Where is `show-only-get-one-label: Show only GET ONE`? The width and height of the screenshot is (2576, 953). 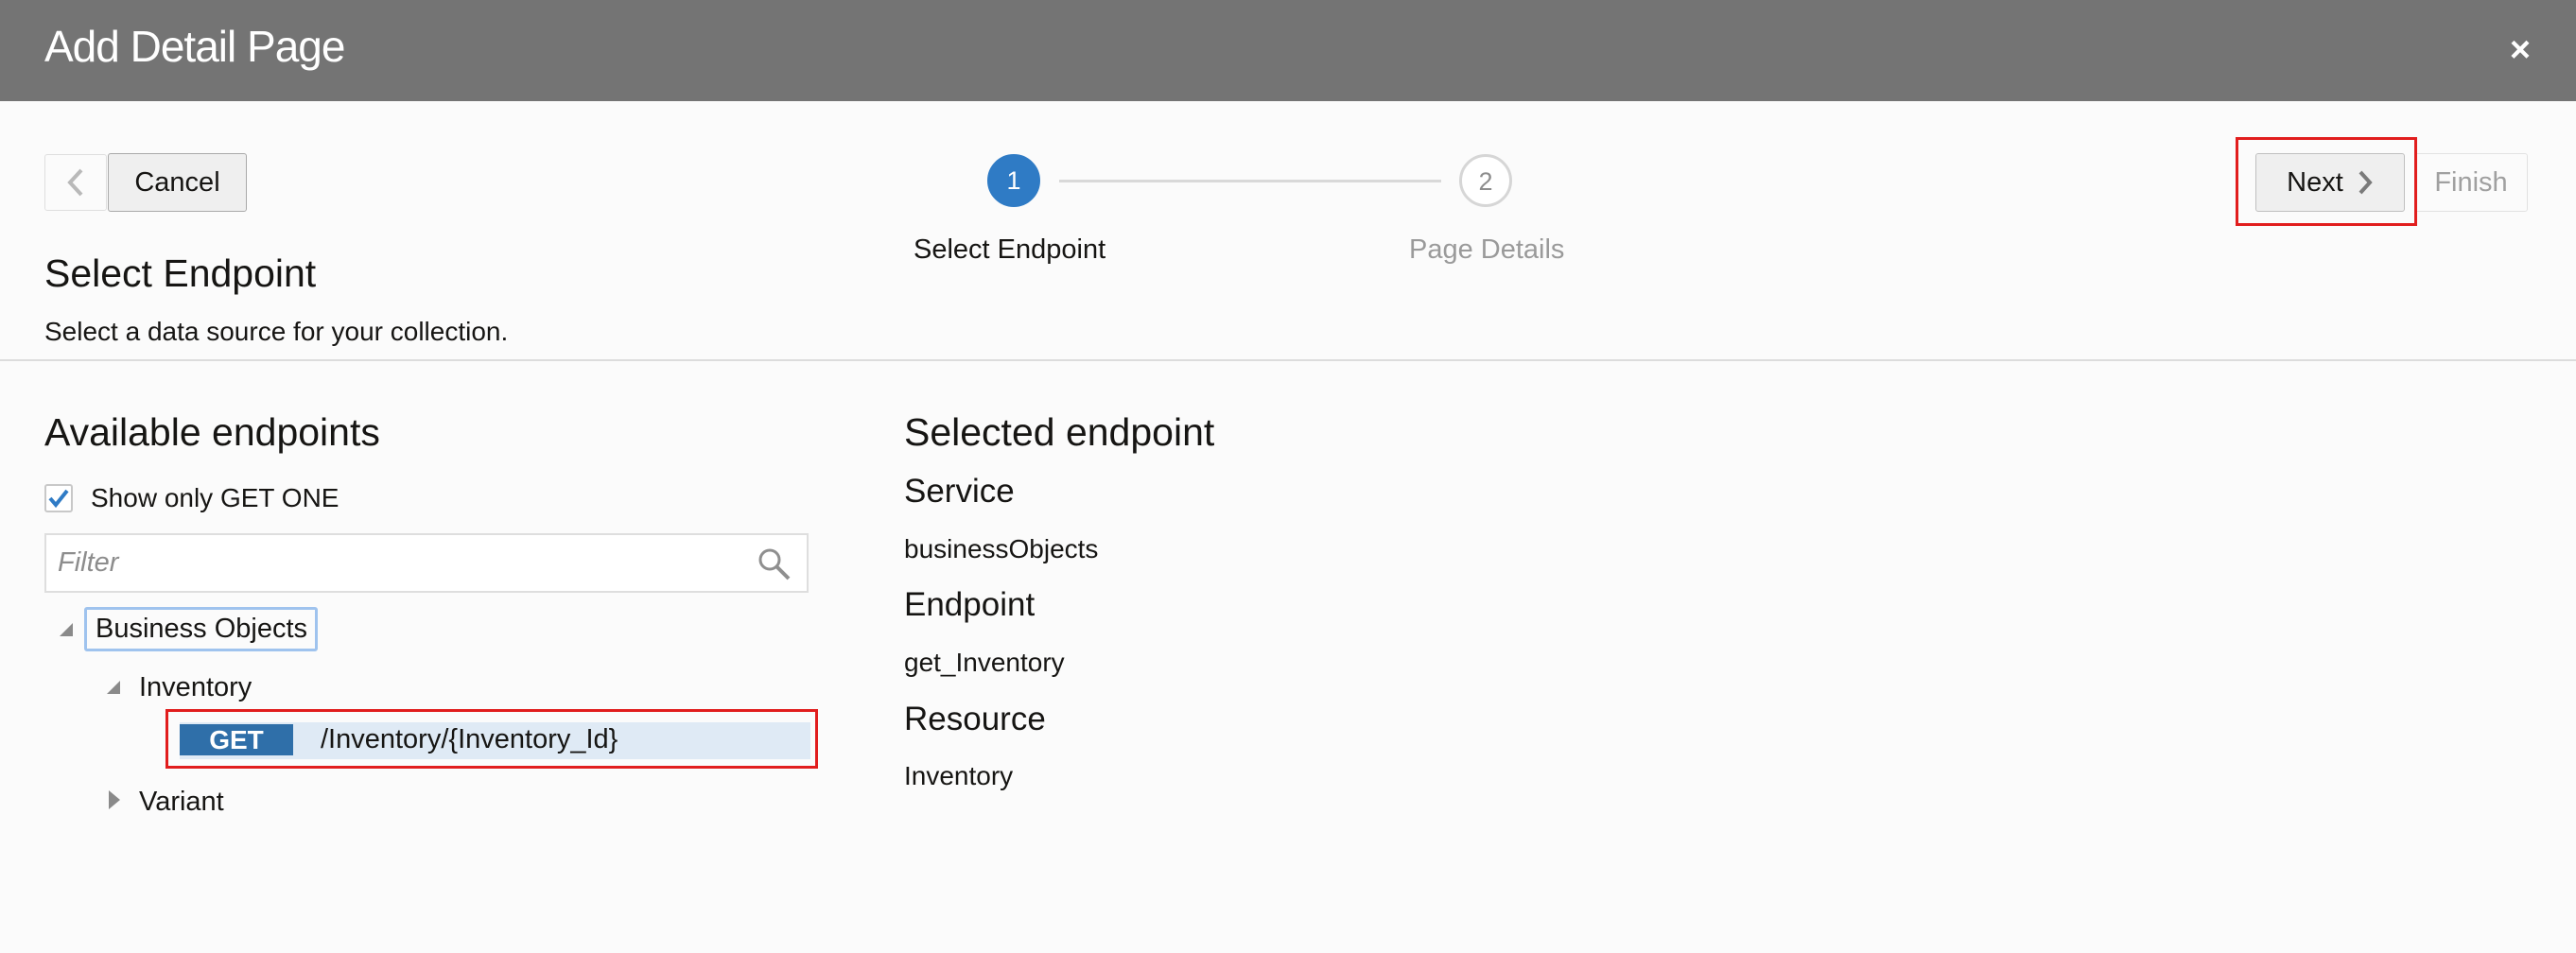
show-only-get-one-label: Show only GET ONE is located at coordinates (215, 497).